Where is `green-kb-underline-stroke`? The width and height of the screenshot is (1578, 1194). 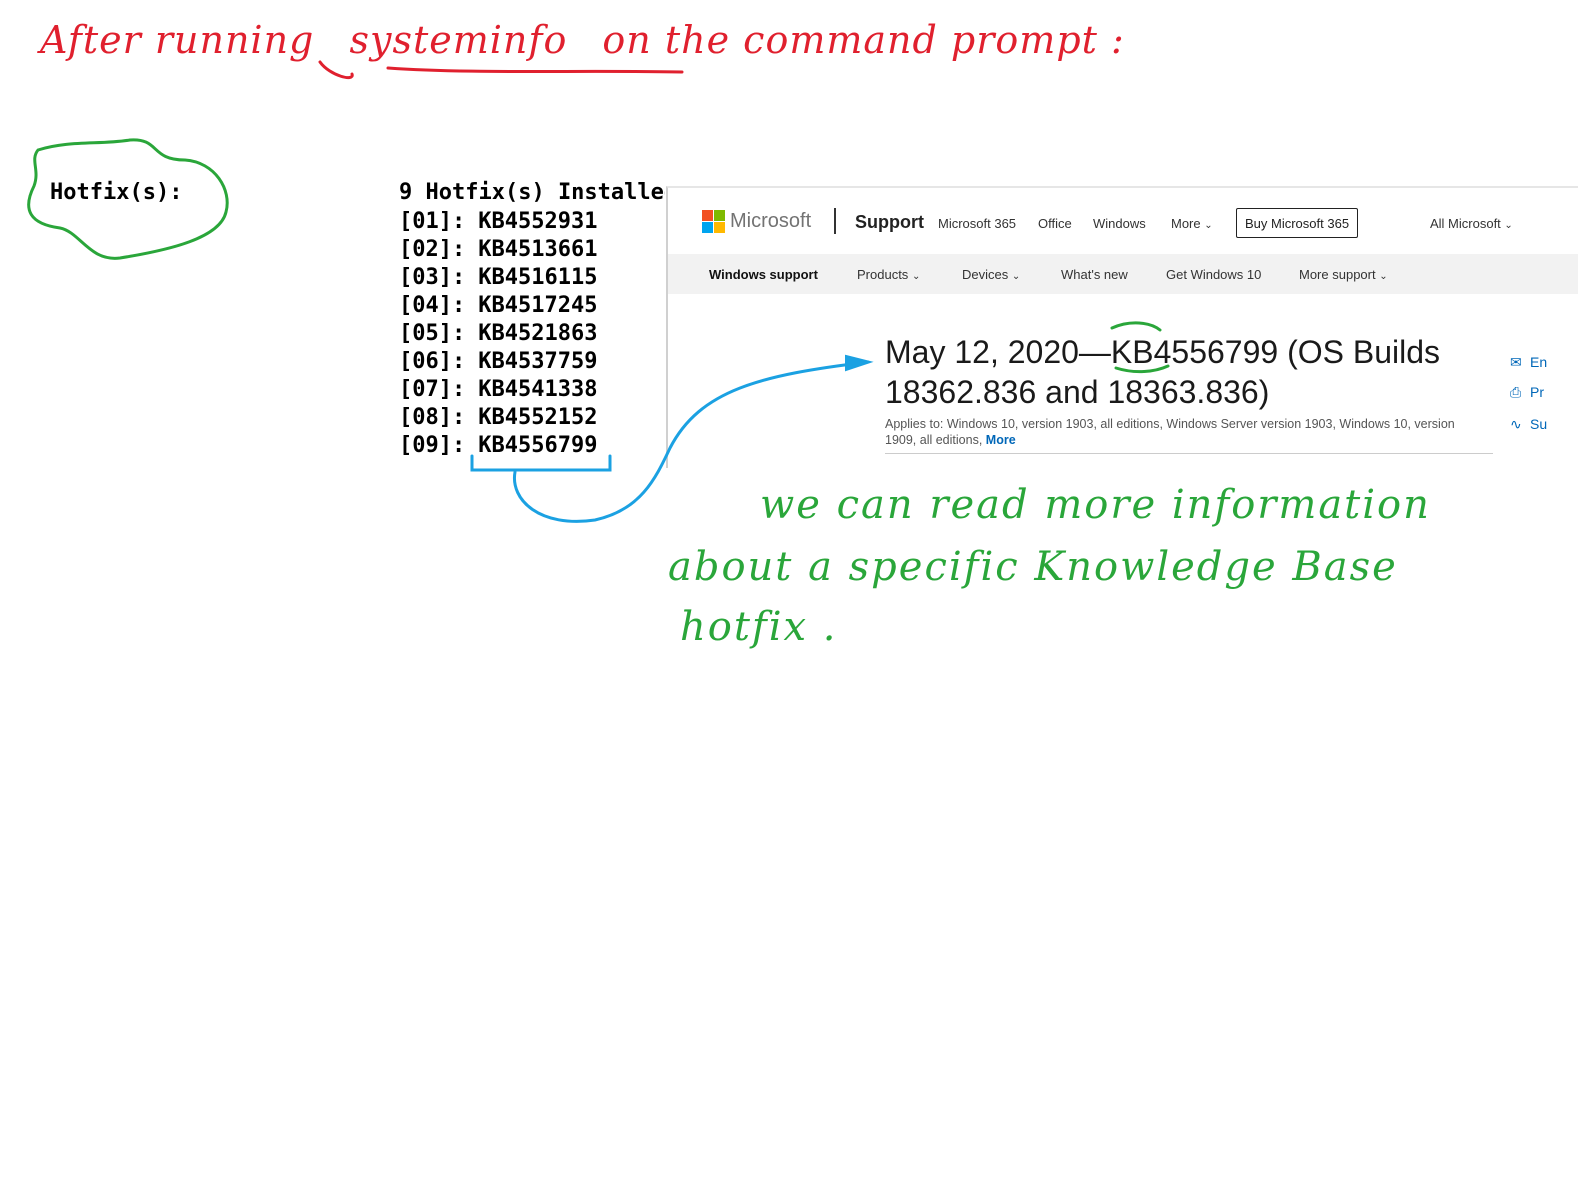
green-kb-underline-stroke is located at coordinates (1142, 369).